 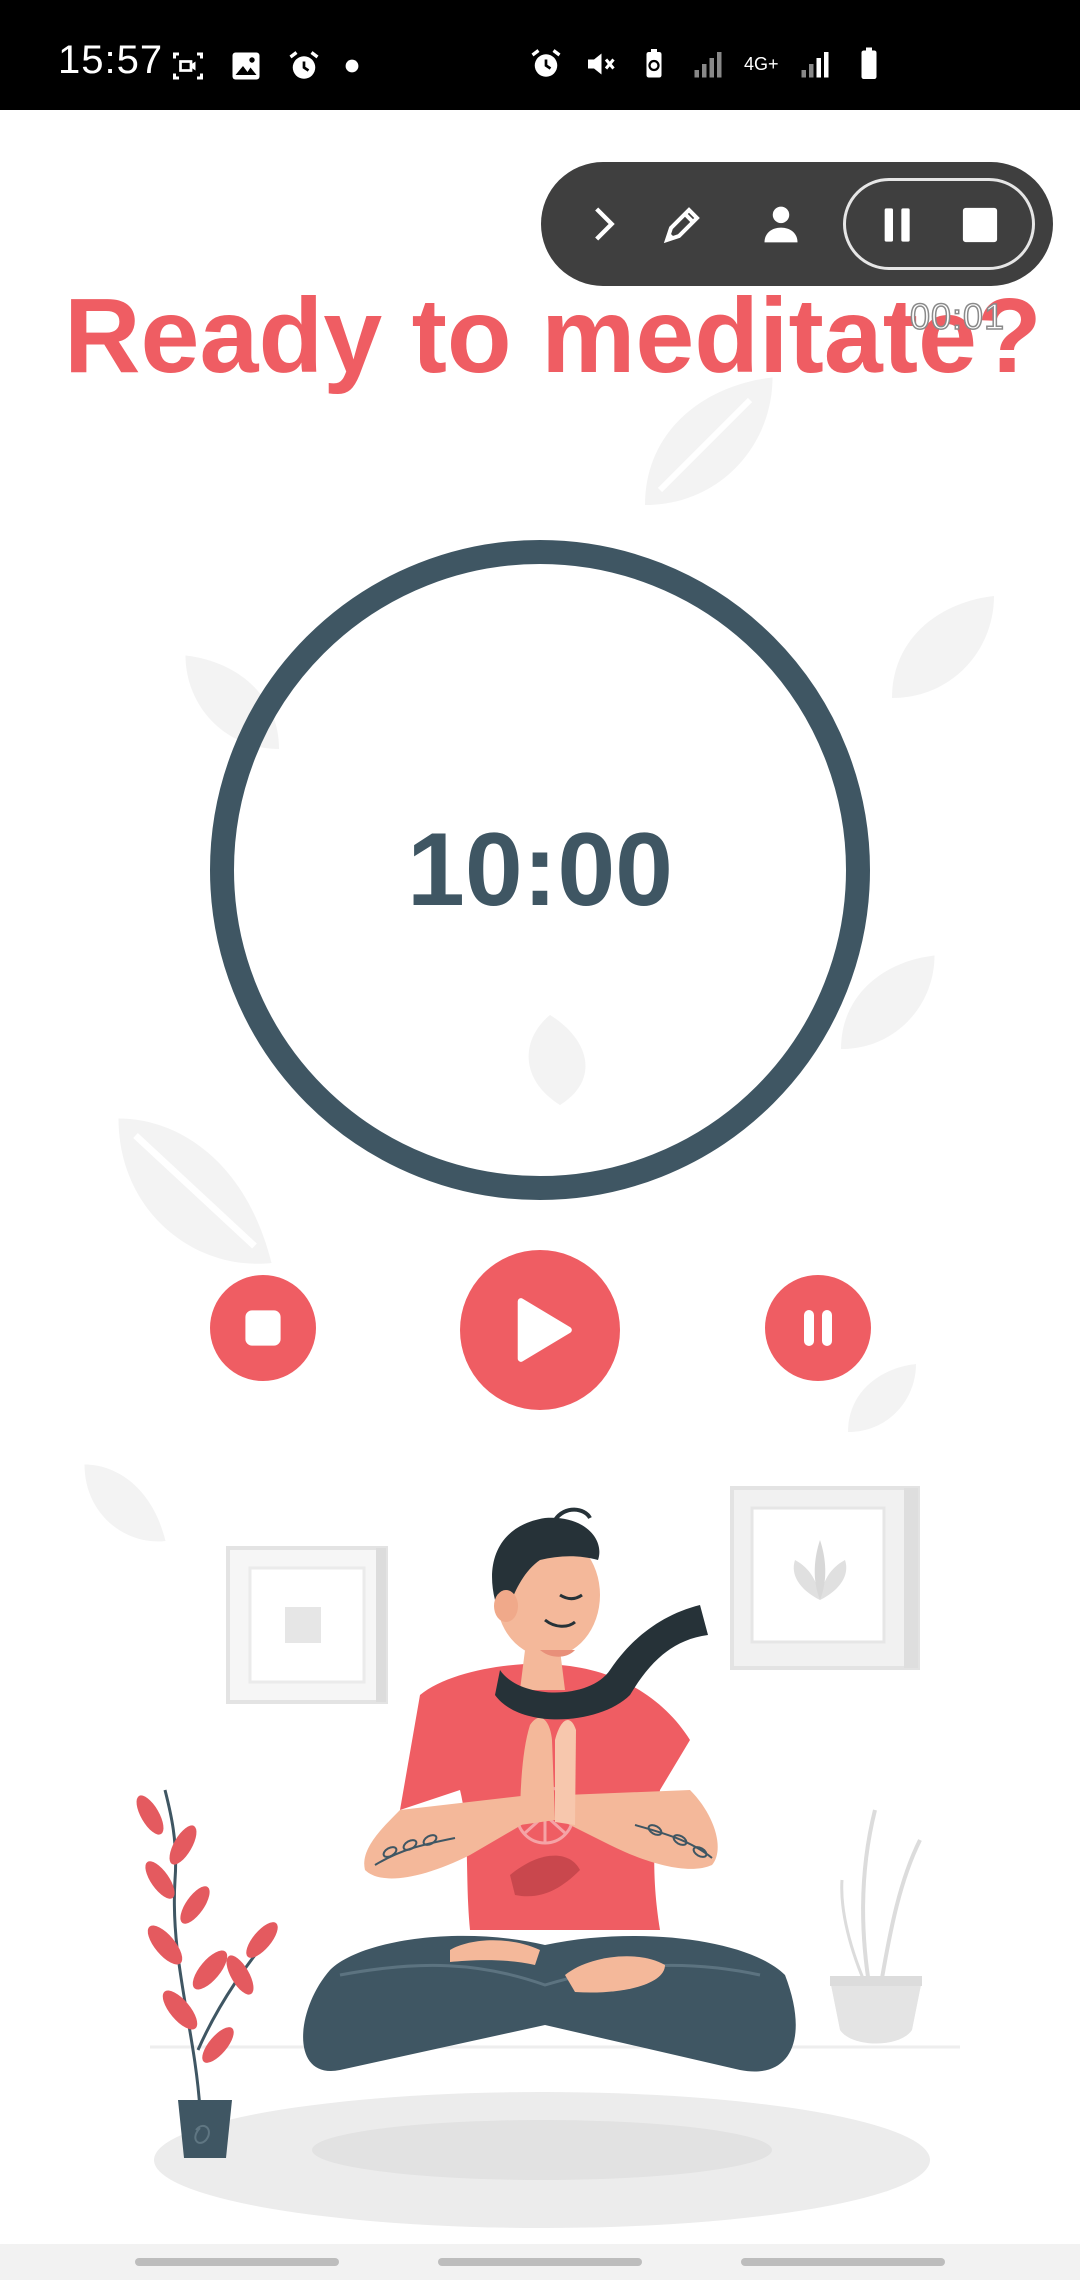 I want to click on stop-button, so click(x=263, y=1328).